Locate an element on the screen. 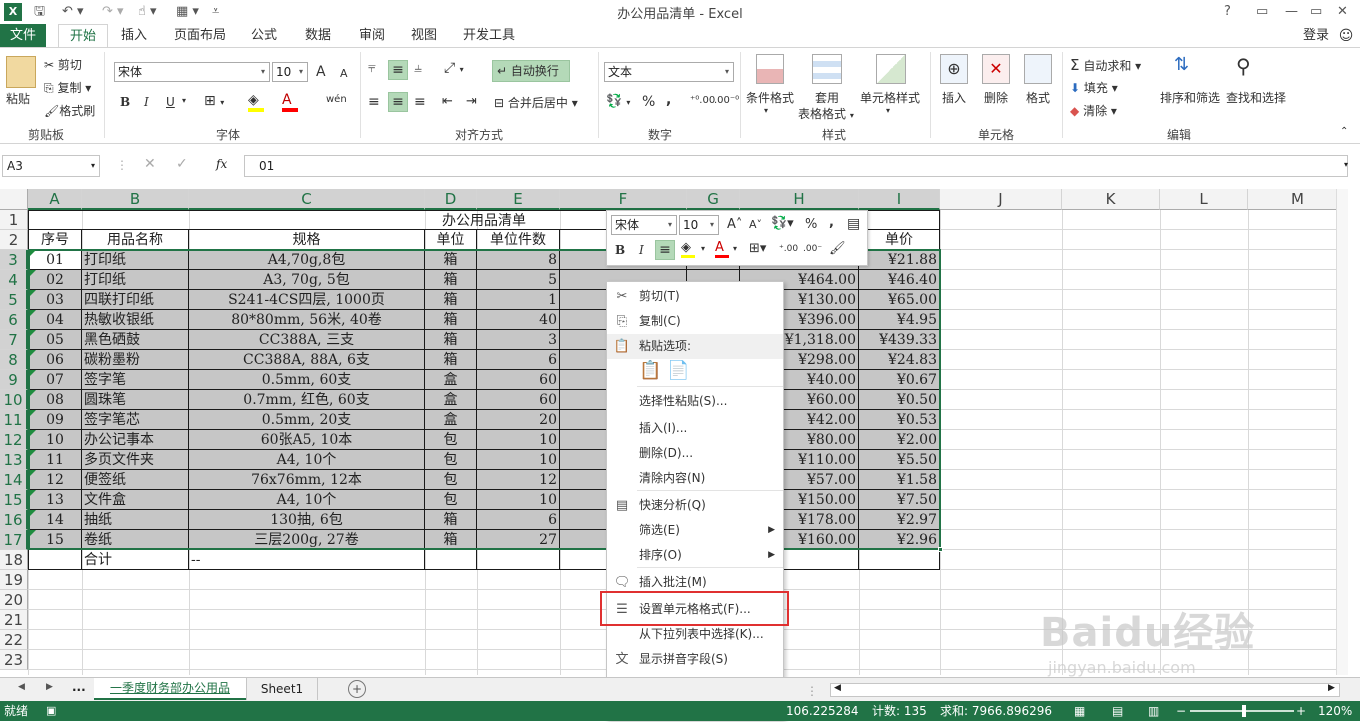 This screenshot has height=722, width=1360. cell-price: ¥21.88 is located at coordinates (899, 260).